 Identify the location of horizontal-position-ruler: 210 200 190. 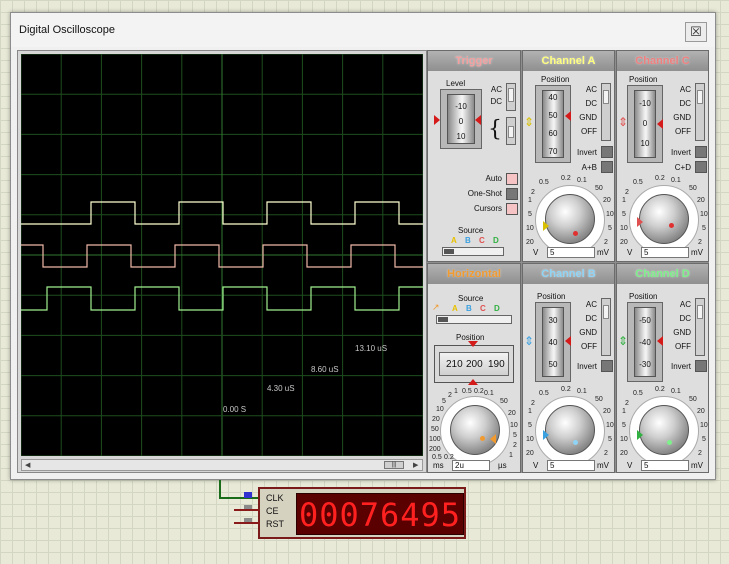
(474, 364).